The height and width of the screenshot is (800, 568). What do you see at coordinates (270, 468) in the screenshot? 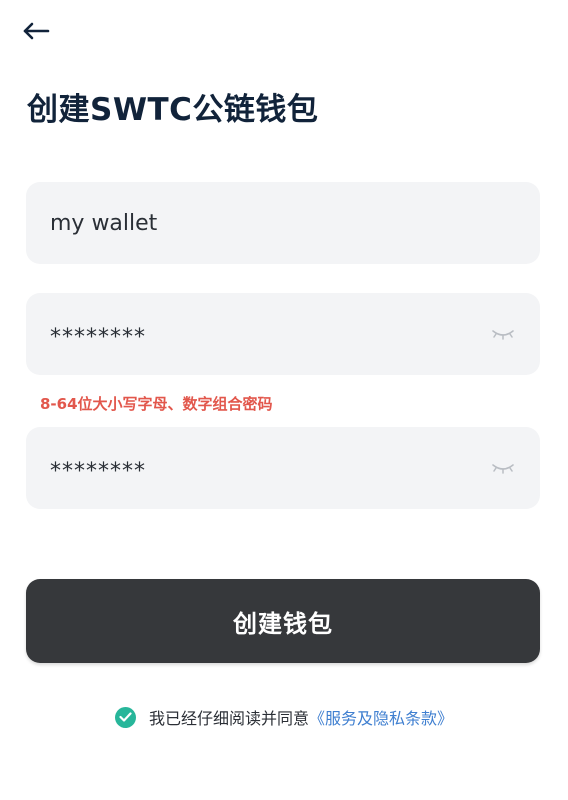
I see `confirm-password-input: ********` at bounding box center [270, 468].